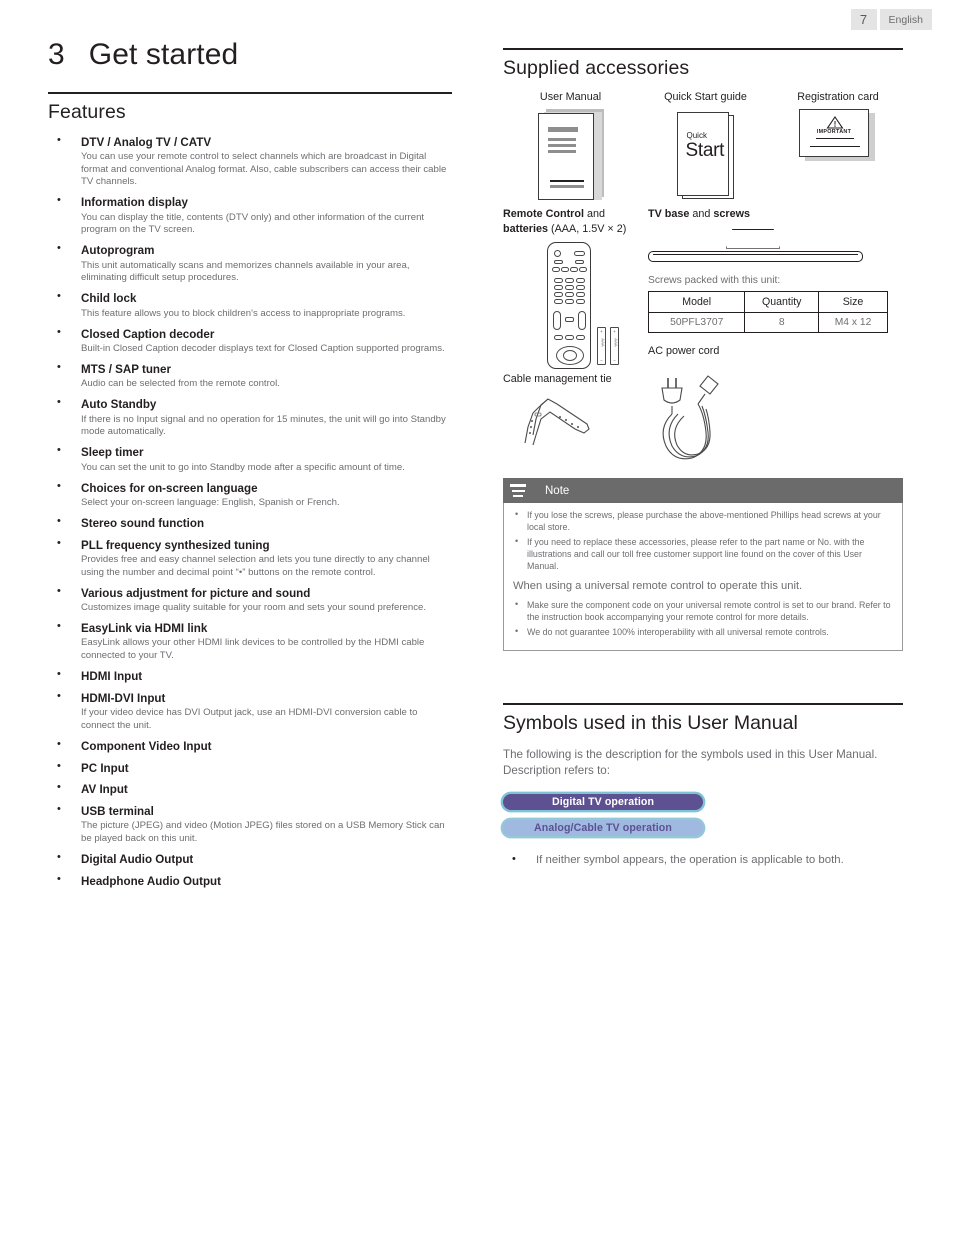 The height and width of the screenshot is (1235, 954). Describe the element at coordinates (56, 54) in the screenshot. I see `chapter-number: 3` at that location.